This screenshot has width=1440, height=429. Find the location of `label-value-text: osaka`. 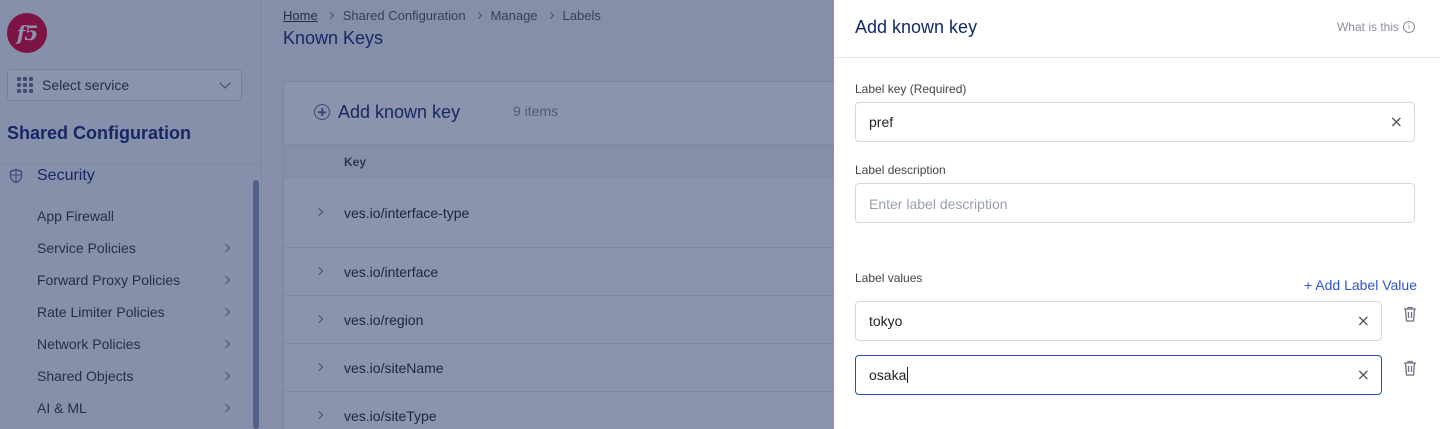

label-value-text: osaka is located at coordinates (889, 375).